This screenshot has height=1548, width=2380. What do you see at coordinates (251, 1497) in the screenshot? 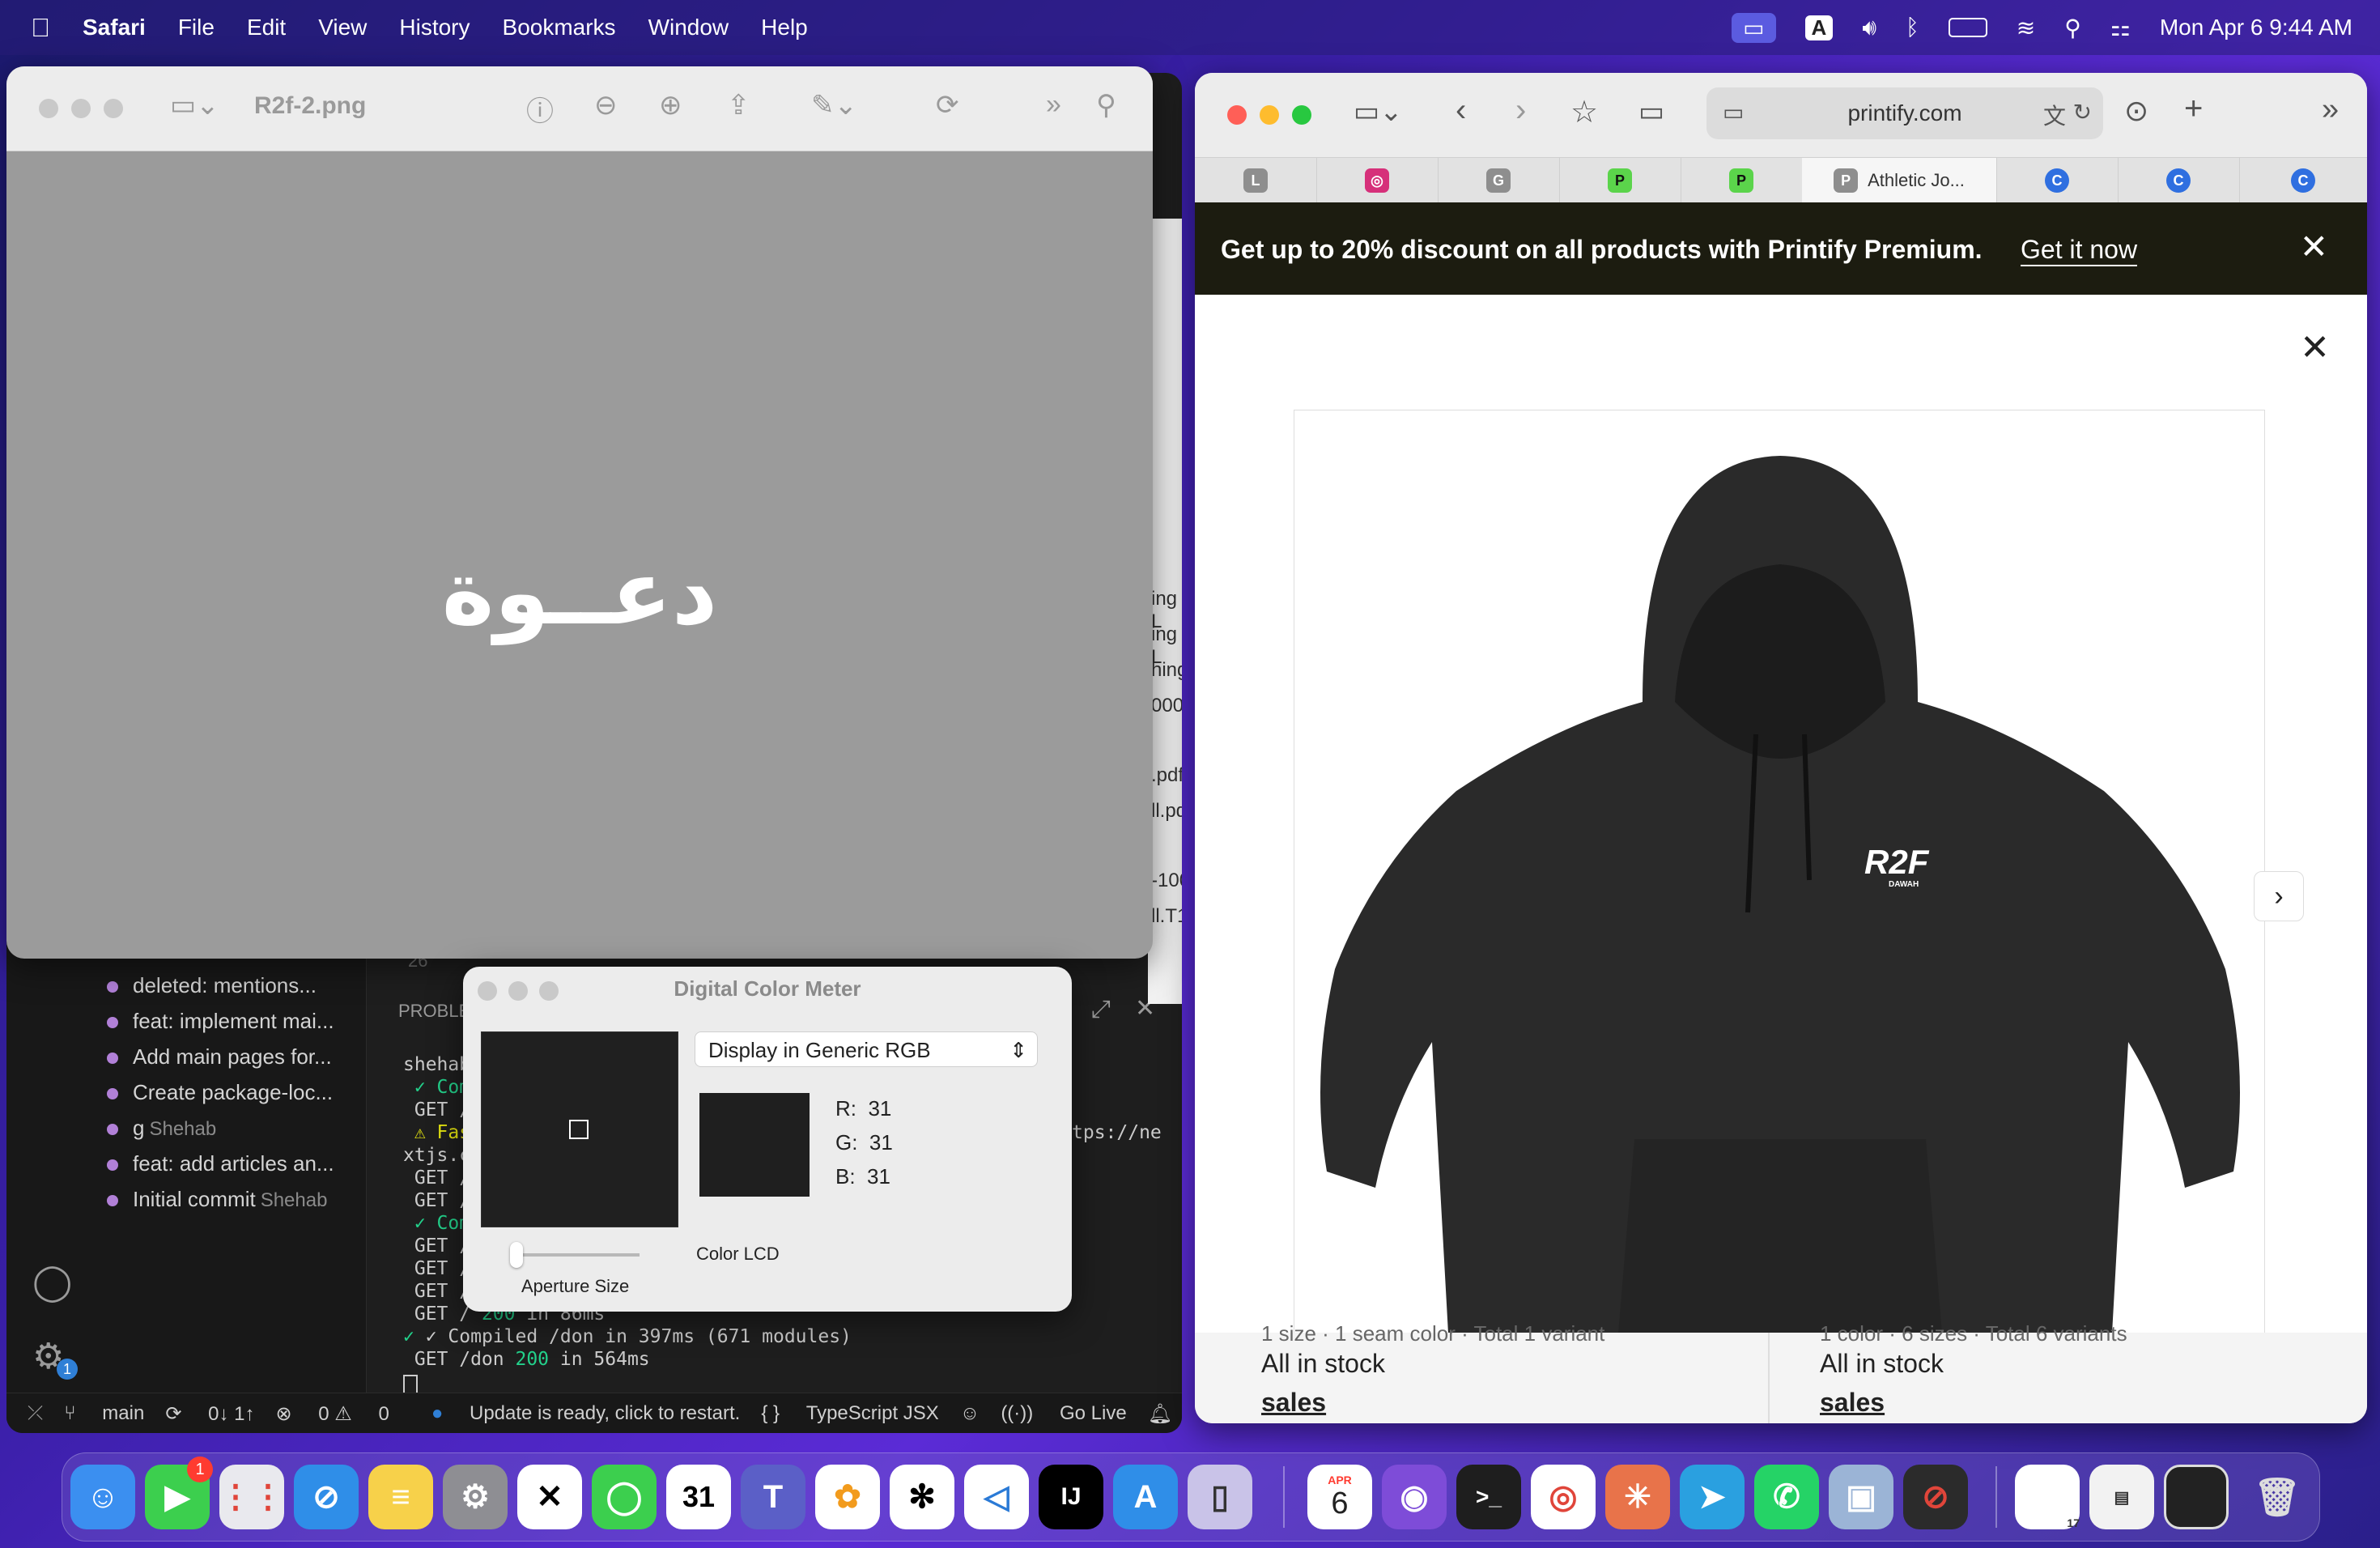
I see `launchpad-icon: ⋮⋮` at bounding box center [251, 1497].